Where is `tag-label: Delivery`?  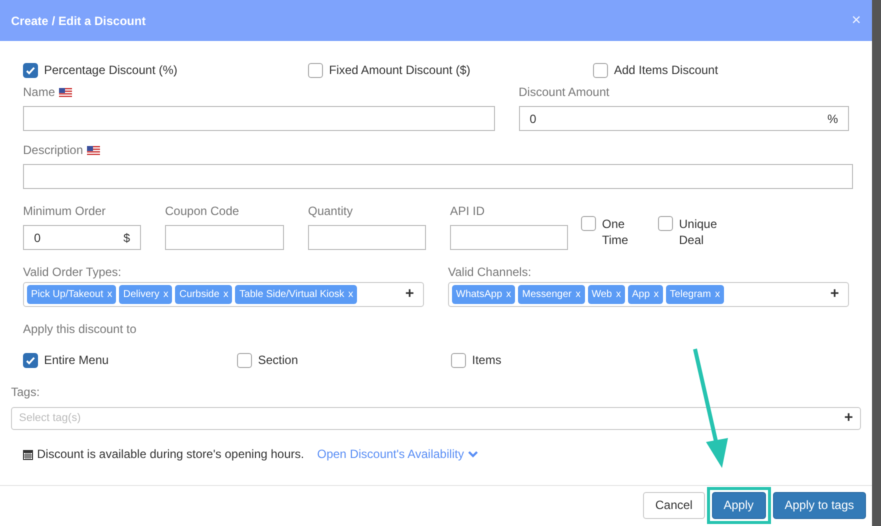
tag-label: Delivery is located at coordinates (141, 295).